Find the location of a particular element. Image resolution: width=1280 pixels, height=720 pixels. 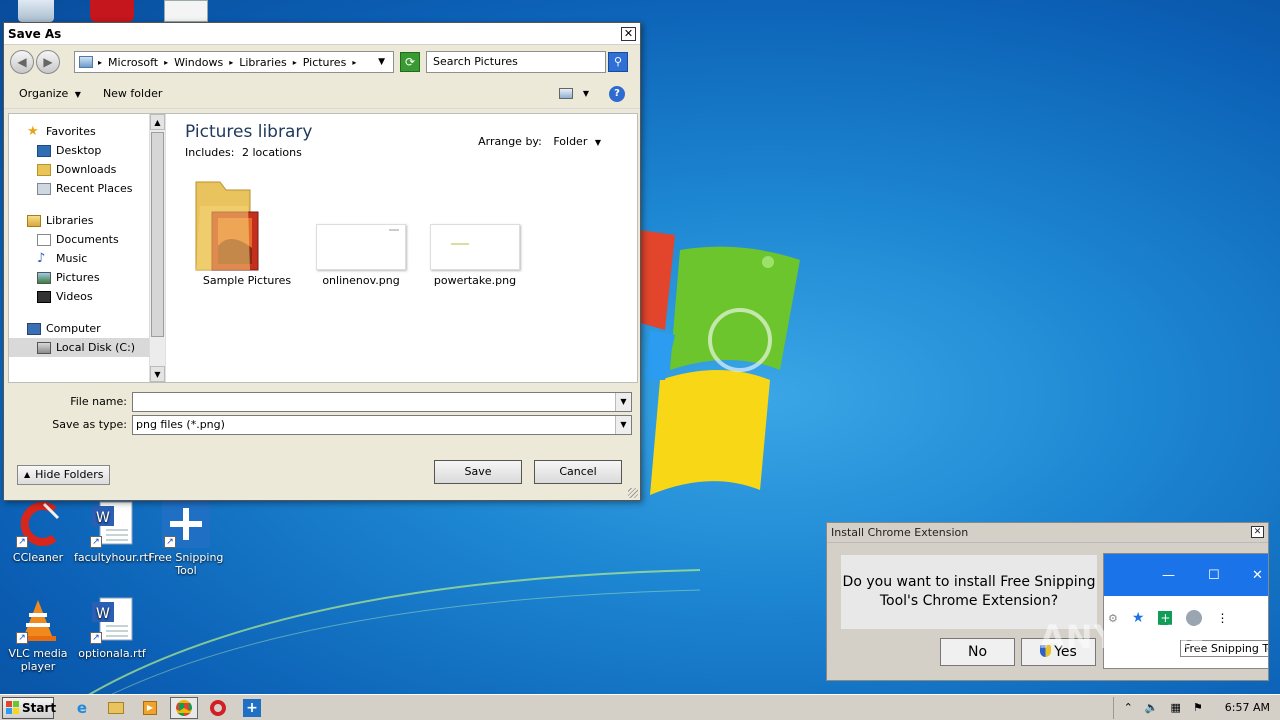

tree-item-pictures: Pictures is located at coordinates (87, 277).